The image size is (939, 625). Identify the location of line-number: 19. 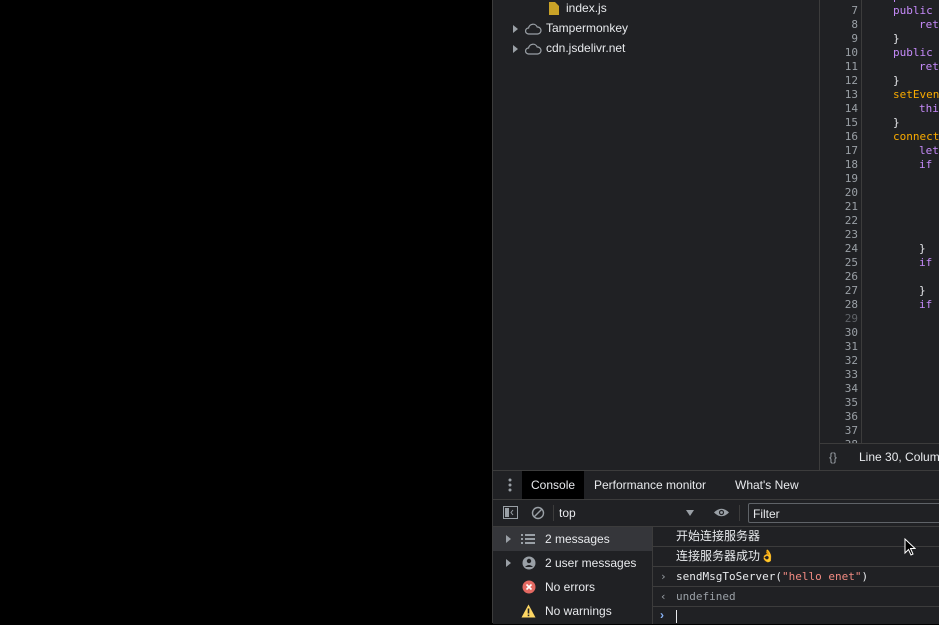
(851, 178).